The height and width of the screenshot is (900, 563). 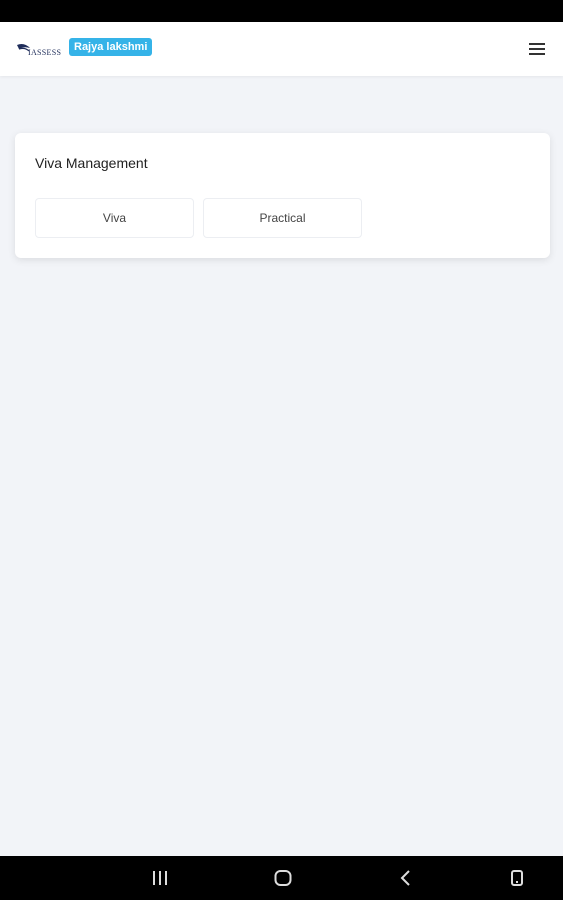 I want to click on home-icon, so click(x=283, y=878).